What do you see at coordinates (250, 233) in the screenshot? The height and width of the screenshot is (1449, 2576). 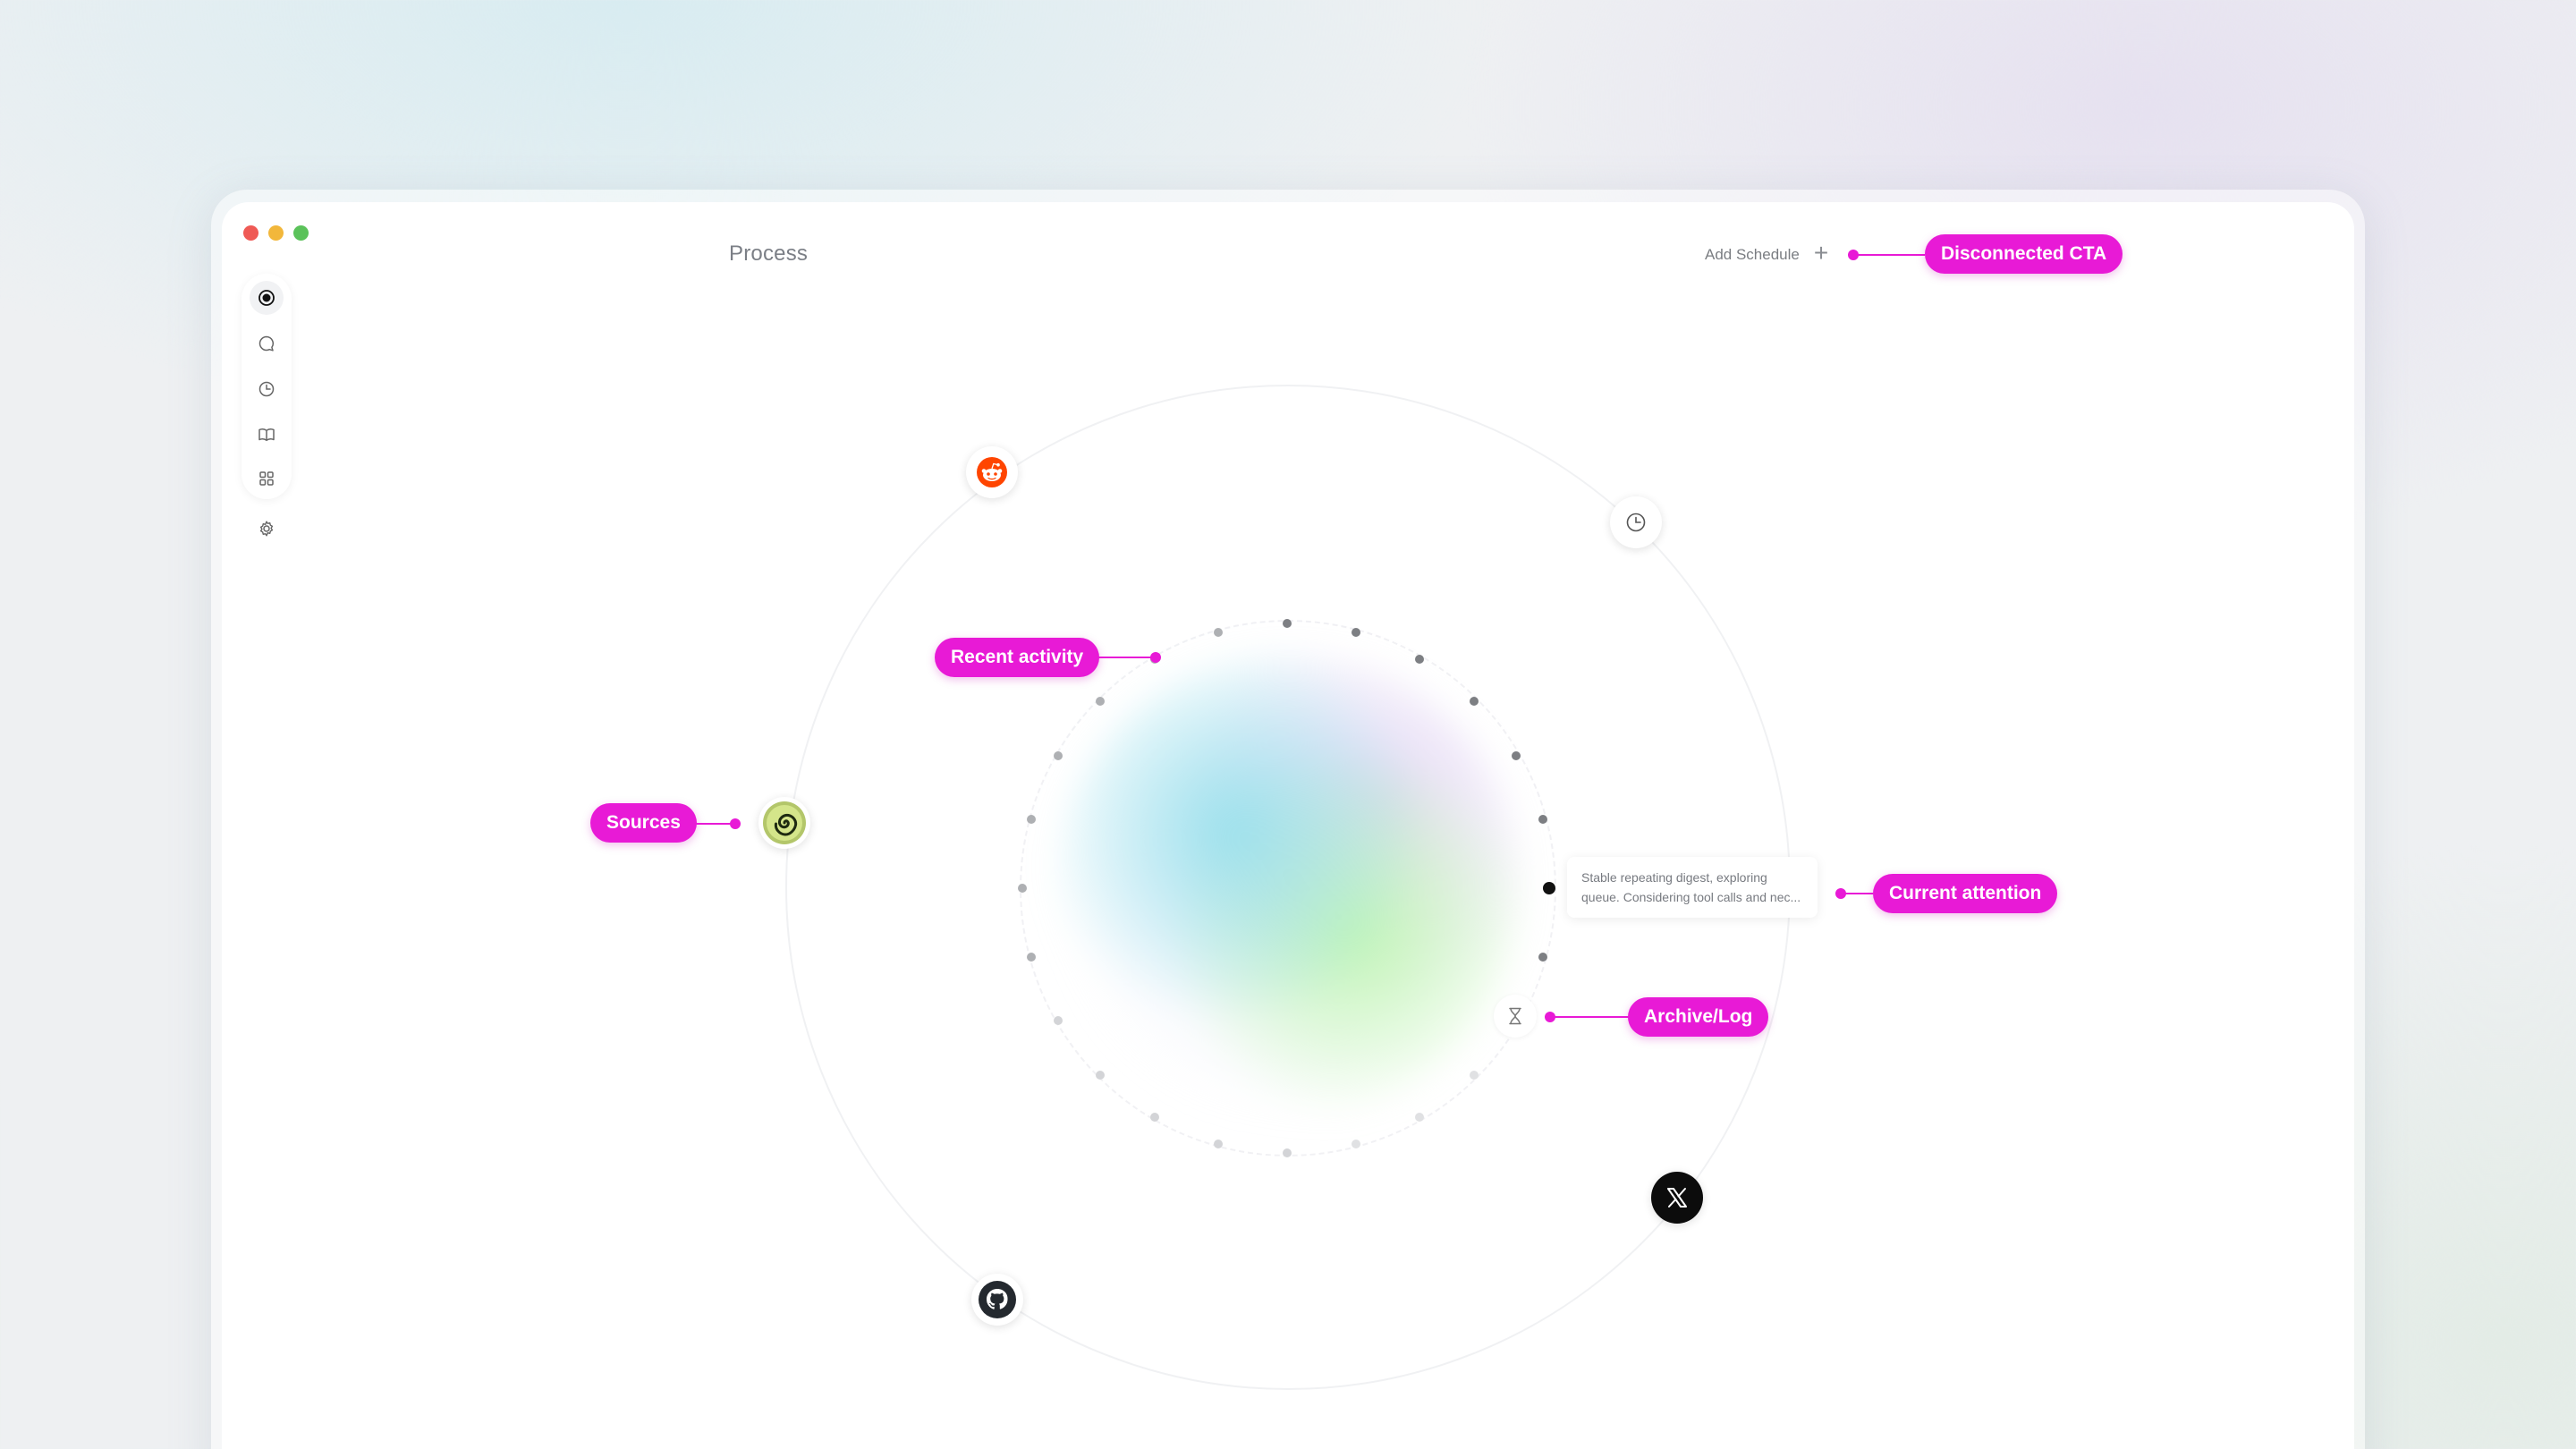 I see `close-window-button` at bounding box center [250, 233].